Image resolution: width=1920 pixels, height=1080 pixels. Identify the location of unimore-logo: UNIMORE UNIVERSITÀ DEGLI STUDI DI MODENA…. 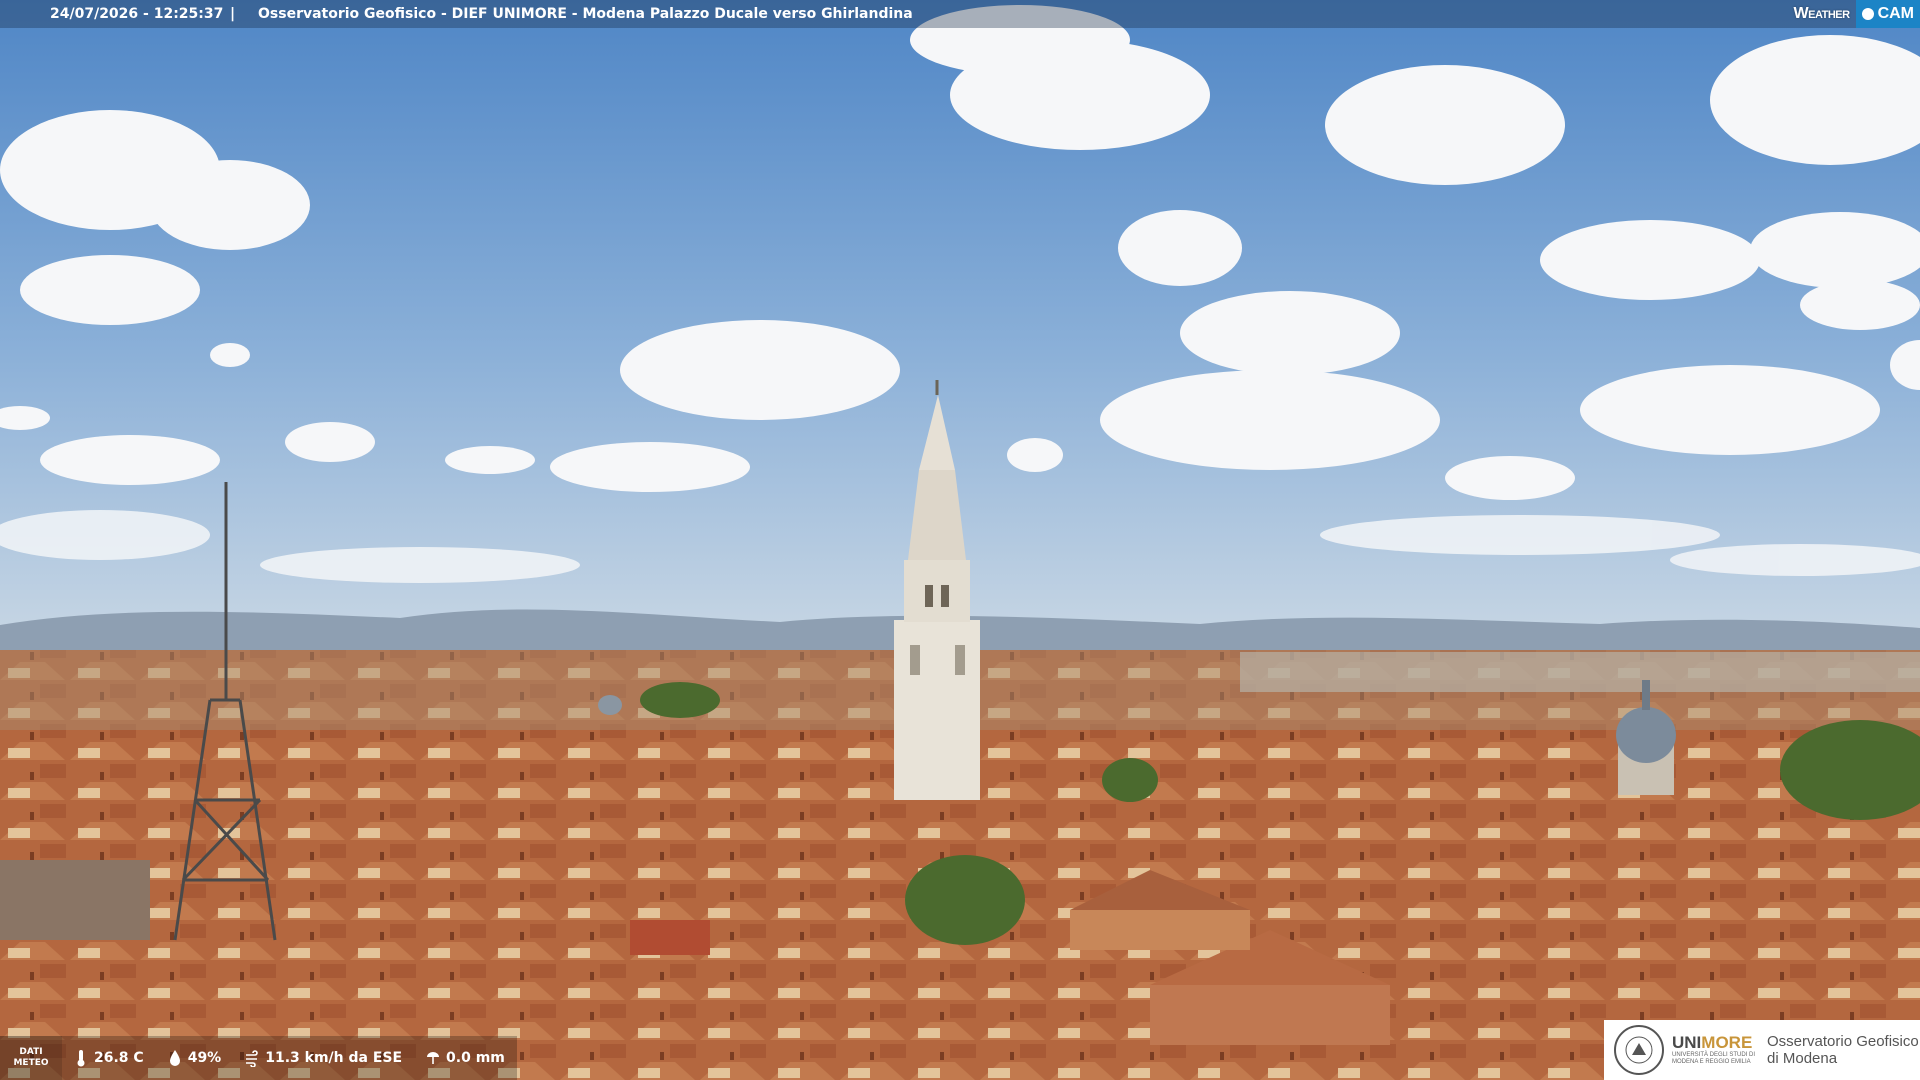
(1762, 1050).